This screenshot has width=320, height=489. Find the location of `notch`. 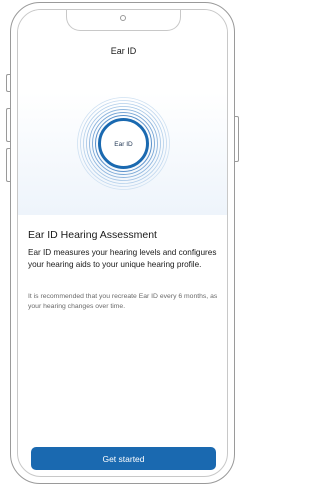

notch is located at coordinates (123, 20).